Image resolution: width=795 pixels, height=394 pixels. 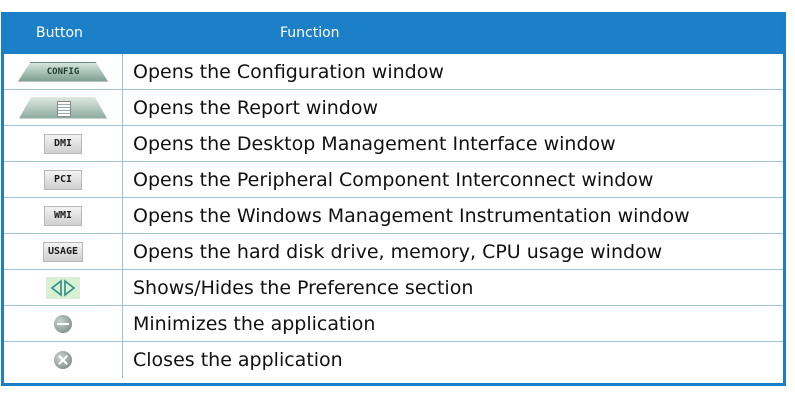 I want to click on header-function: Function, so click(x=310, y=33).